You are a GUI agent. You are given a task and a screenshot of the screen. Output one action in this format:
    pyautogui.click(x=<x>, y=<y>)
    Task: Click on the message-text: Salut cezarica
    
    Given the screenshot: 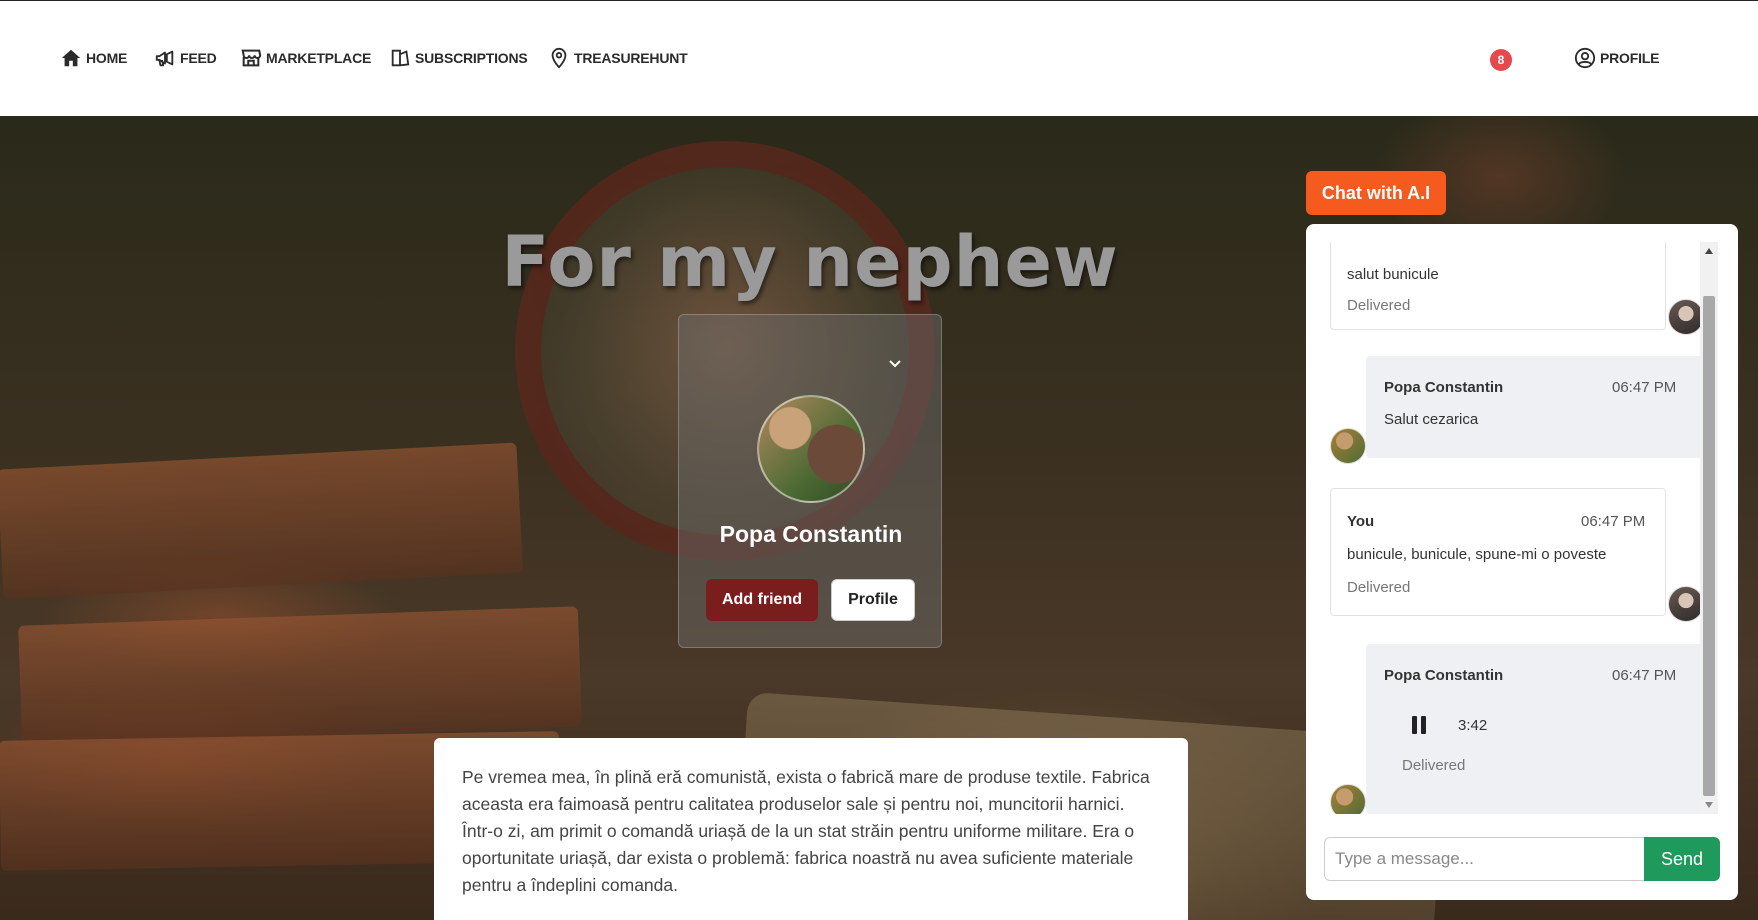 What is the action you would take?
    pyautogui.click(x=1431, y=419)
    